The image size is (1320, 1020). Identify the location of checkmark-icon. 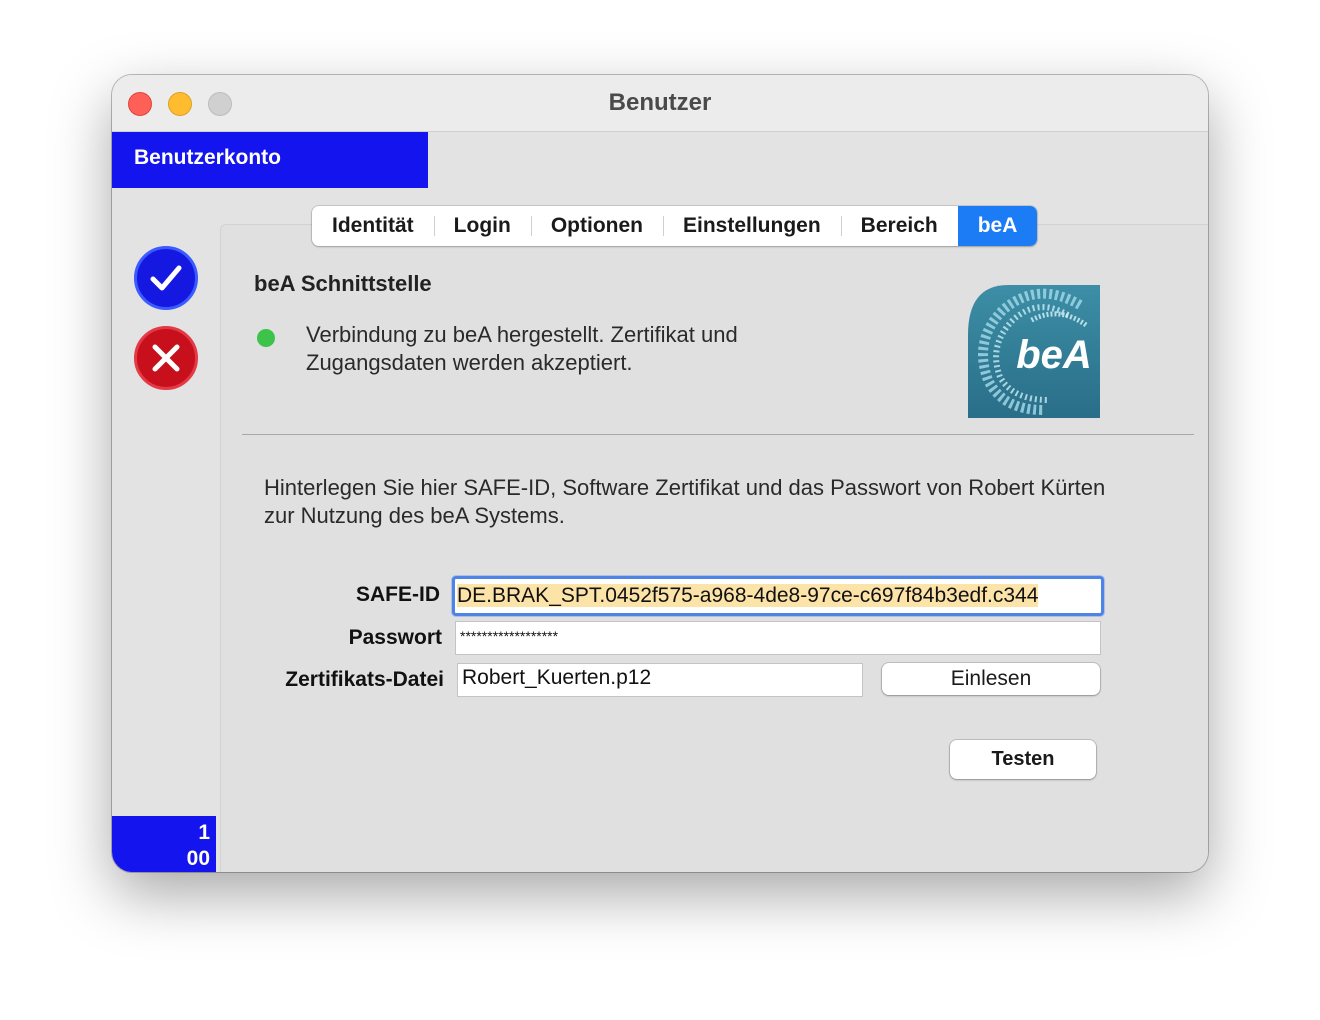
(166, 278).